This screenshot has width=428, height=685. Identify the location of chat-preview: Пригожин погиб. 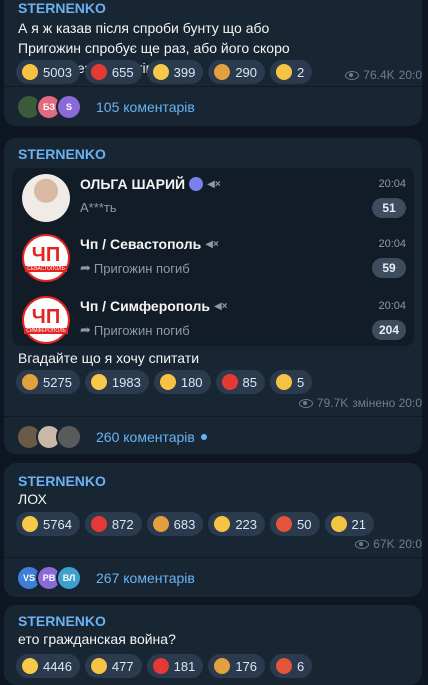
(141, 268).